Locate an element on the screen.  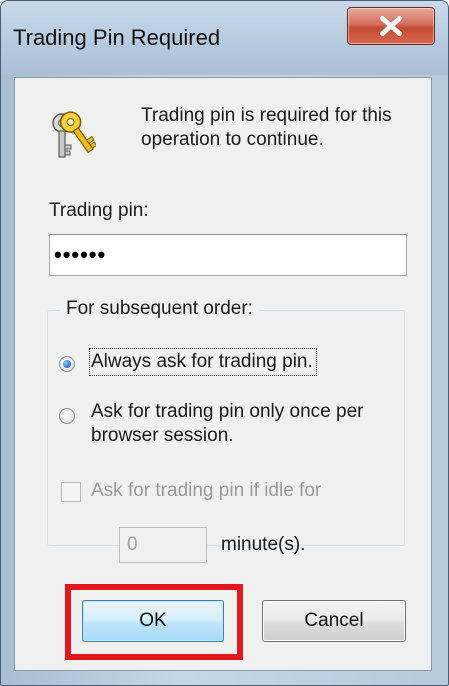
title-bar: Trading Pin Required is located at coordinates (224, 38).